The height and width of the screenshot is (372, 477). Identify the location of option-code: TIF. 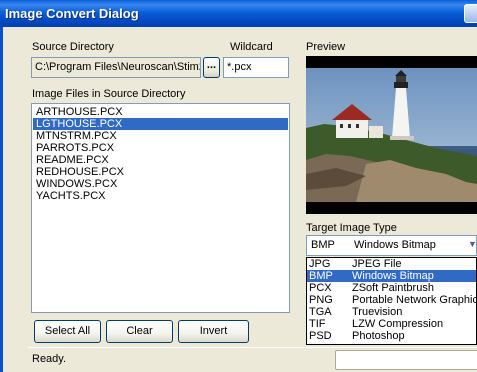
(317, 324).